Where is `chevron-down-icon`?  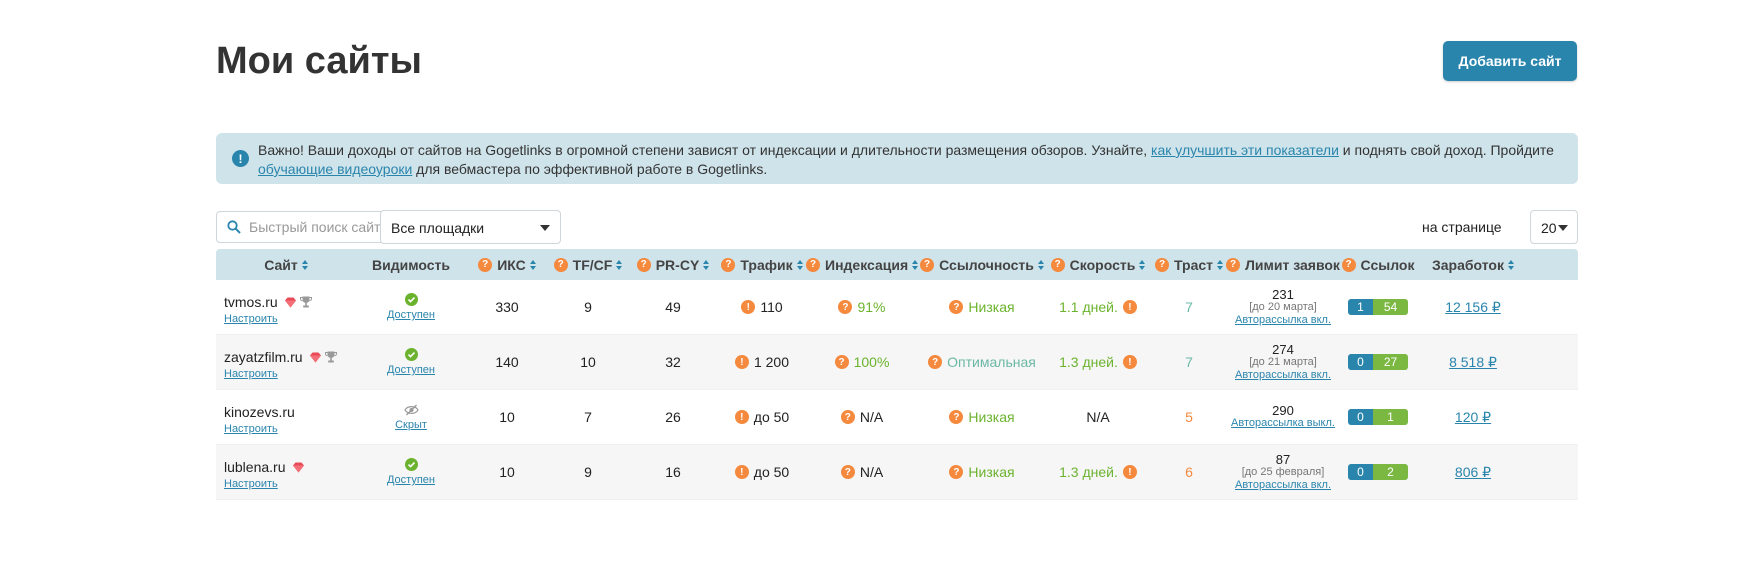 chevron-down-icon is located at coordinates (545, 228).